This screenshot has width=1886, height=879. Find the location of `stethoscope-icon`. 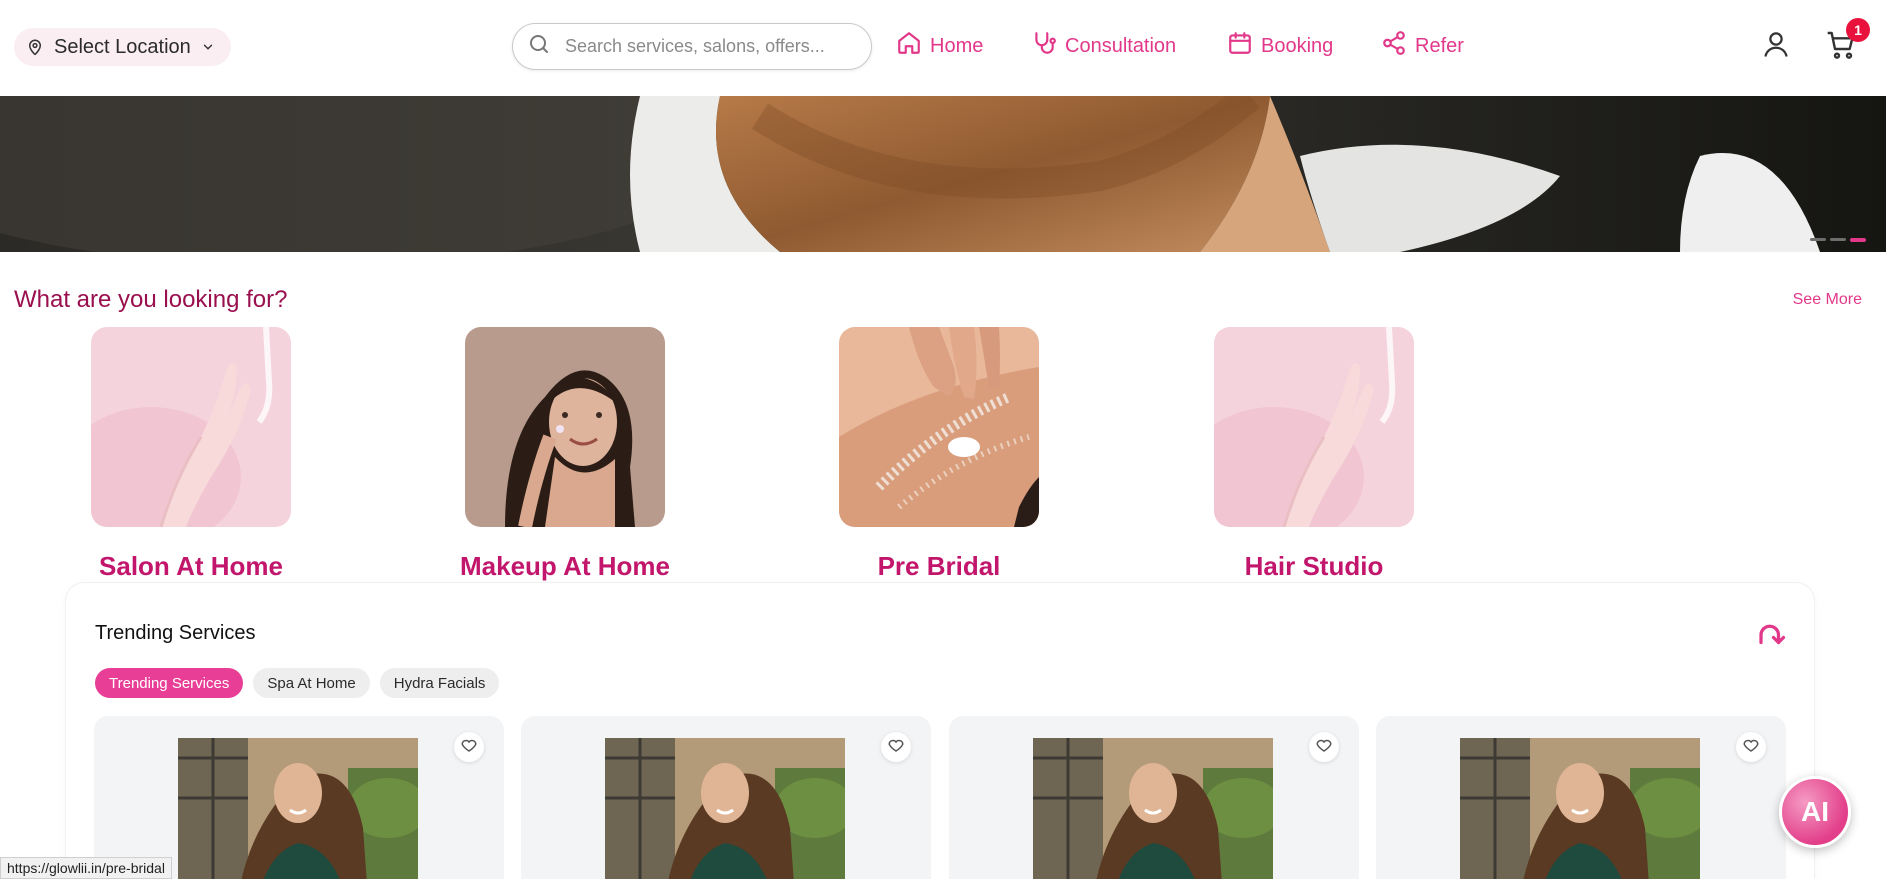

stethoscope-icon is located at coordinates (1044, 46).